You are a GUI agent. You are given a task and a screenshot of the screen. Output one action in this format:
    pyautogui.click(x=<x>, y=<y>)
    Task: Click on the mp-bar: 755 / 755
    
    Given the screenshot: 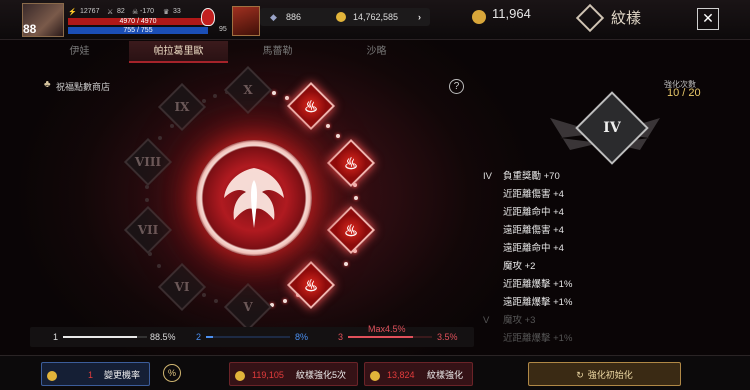 What is the action you would take?
    pyautogui.click(x=138, y=30)
    